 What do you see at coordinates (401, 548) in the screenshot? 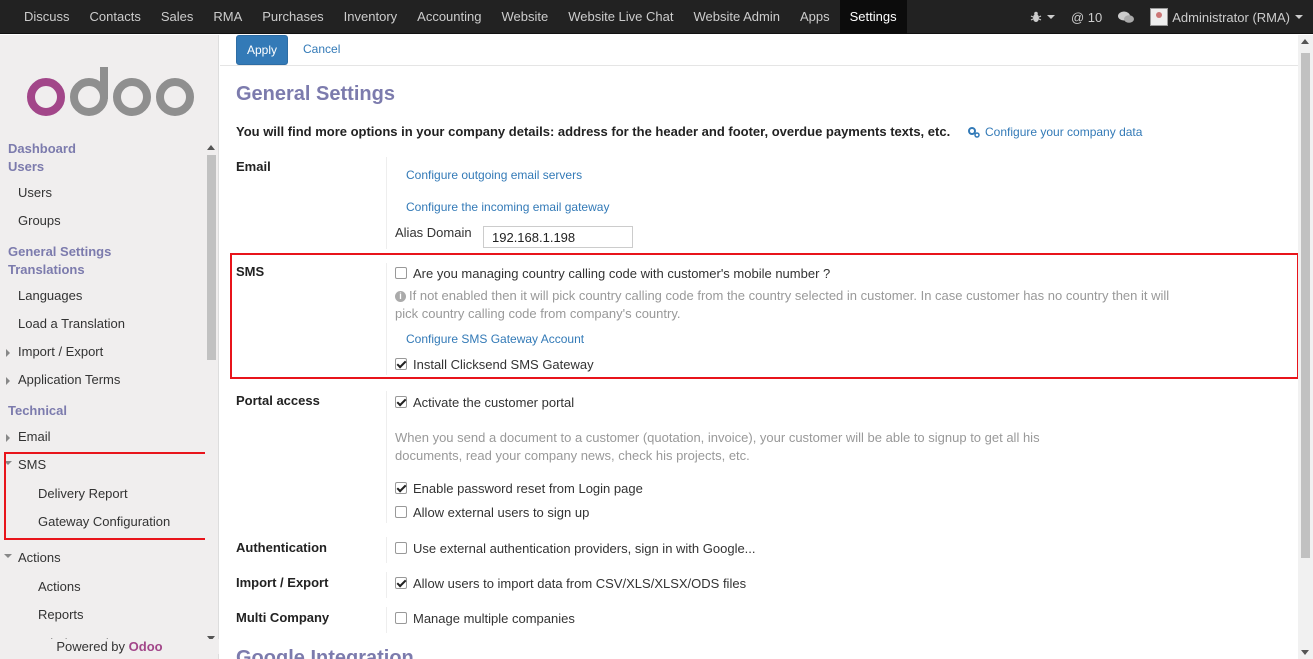
I see `external-auth-checkbox` at bounding box center [401, 548].